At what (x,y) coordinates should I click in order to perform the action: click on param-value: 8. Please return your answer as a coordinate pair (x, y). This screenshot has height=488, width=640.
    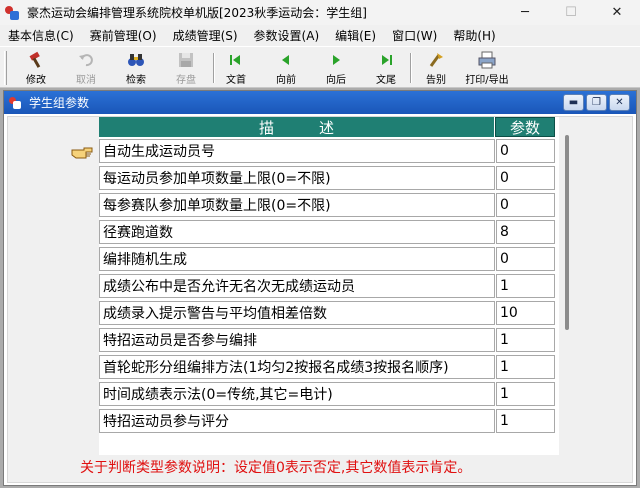
    Looking at the image, I should click on (525, 232).